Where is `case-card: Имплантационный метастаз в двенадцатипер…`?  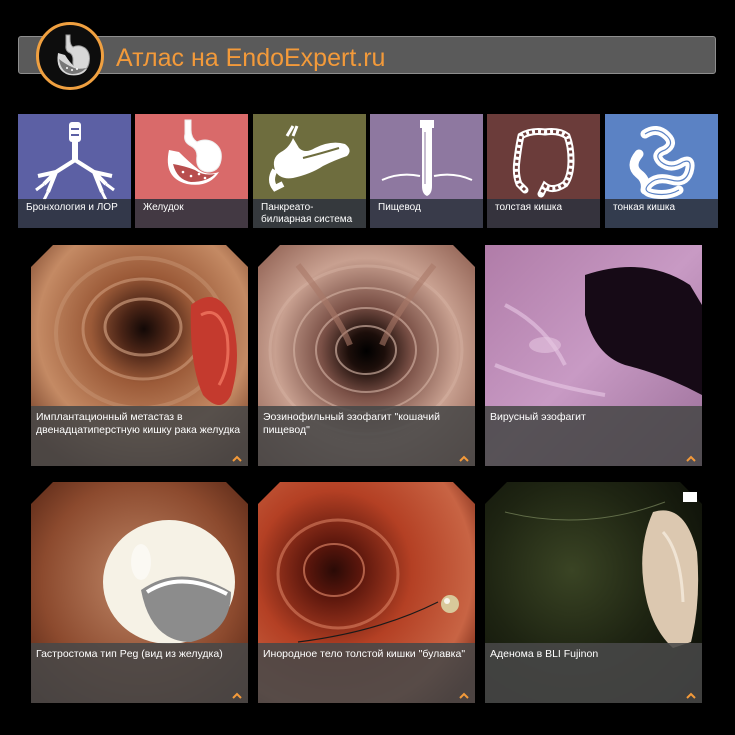 case-card: Имплантационный метастаз в двенадцатипер… is located at coordinates (139, 355).